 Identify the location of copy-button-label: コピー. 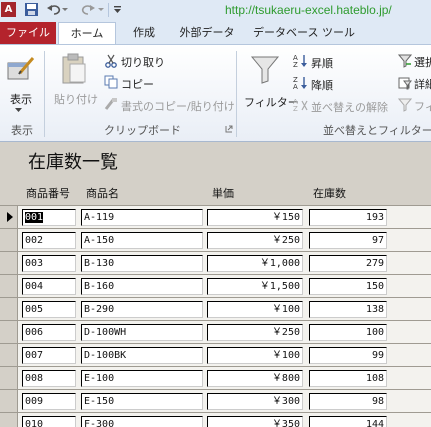
(137, 84).